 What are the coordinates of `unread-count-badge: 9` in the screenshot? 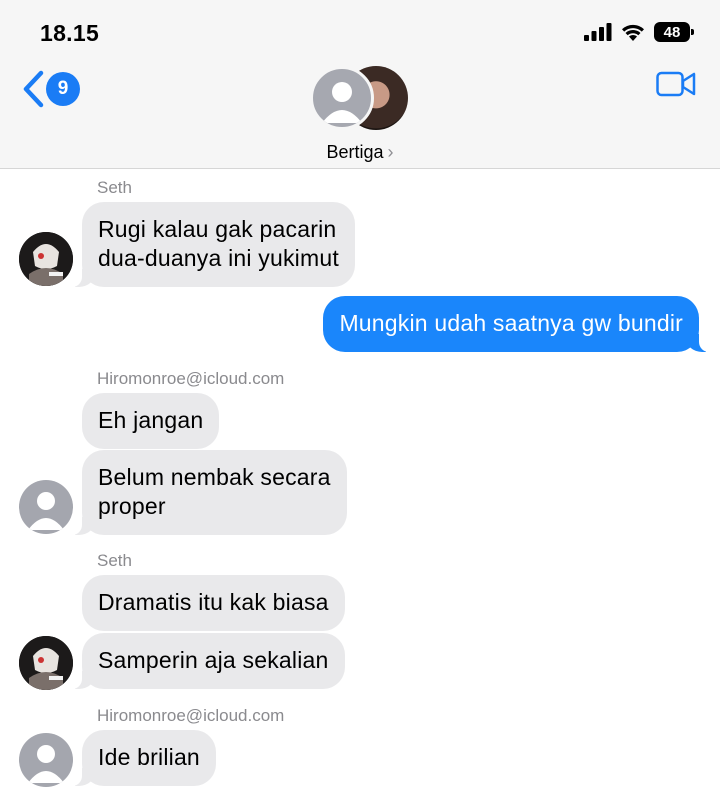 It's located at (63, 89).